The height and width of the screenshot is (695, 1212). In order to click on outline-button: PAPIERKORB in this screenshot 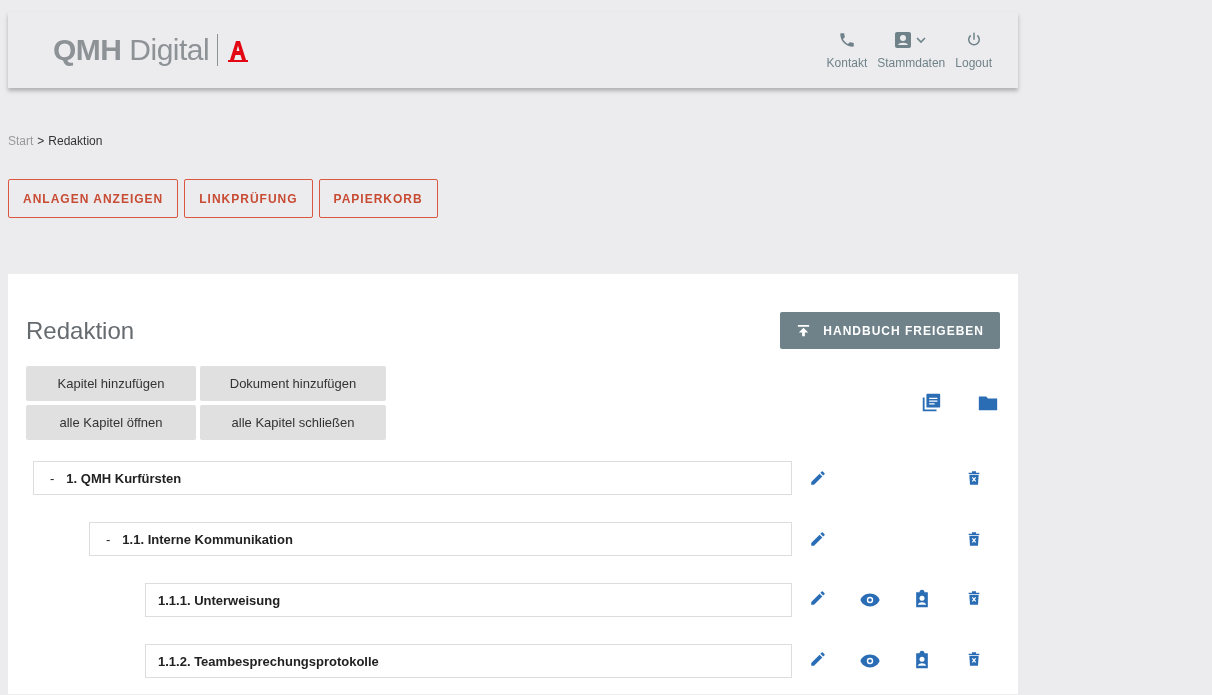, I will do `click(378, 198)`.